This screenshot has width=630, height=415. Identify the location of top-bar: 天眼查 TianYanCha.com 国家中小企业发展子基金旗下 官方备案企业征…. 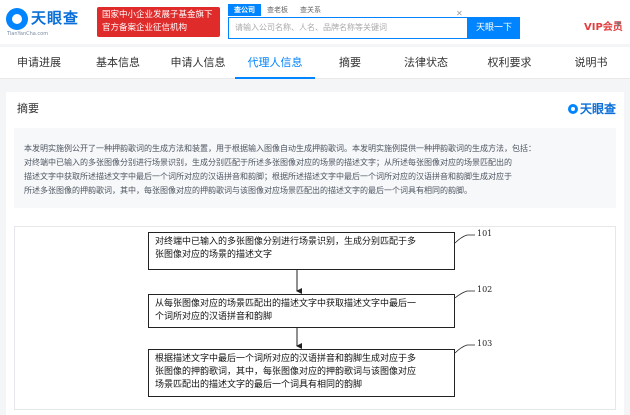
(315, 22).